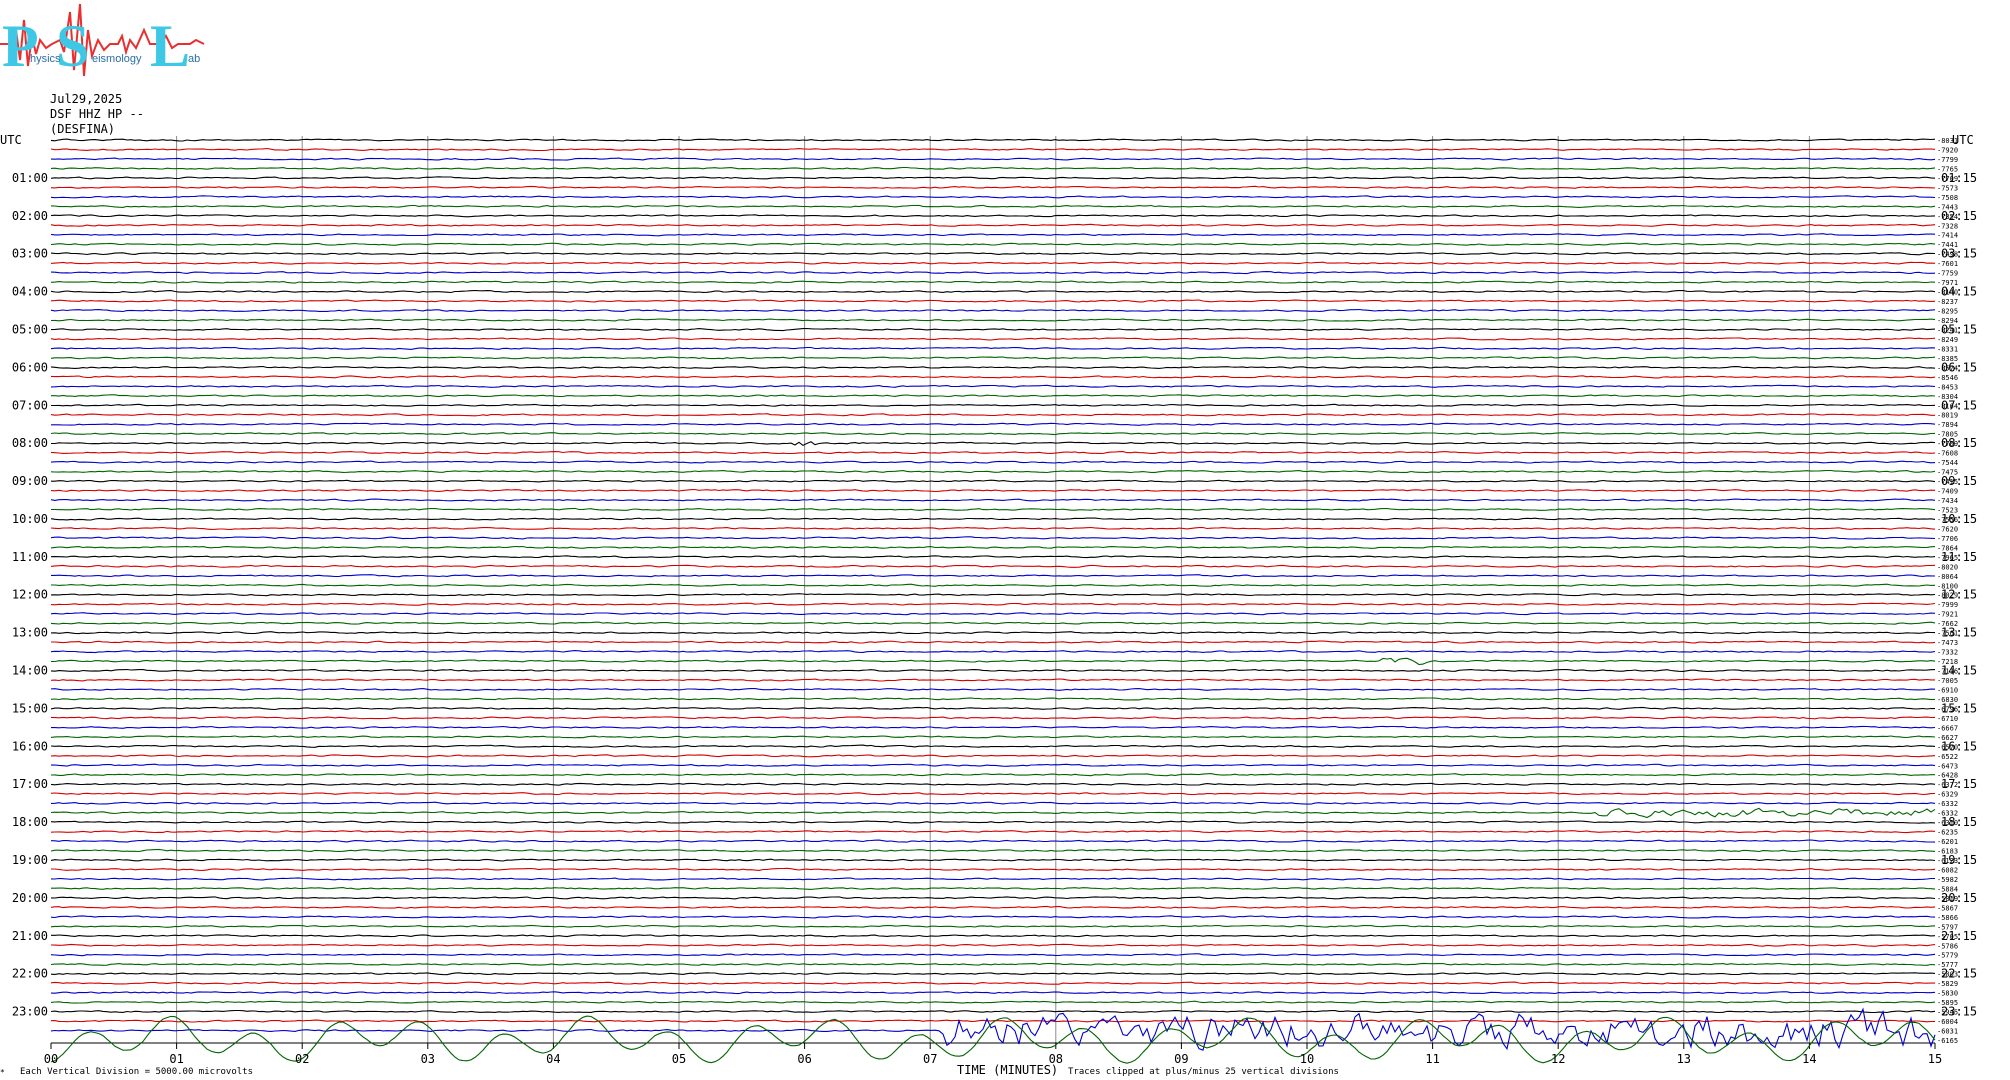  I want to click on x-tick-label: 15, so click(1935, 1059).